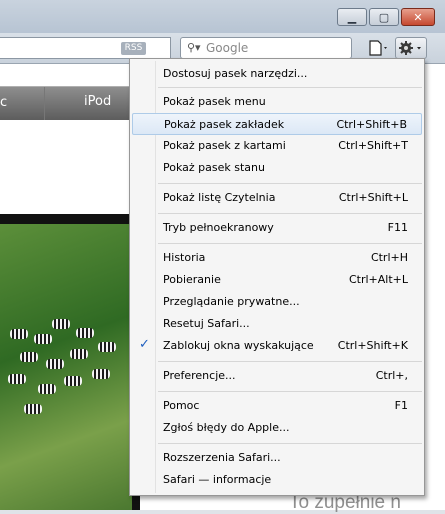 The width and height of the screenshot is (445, 514). I want to click on menu-item-downloads: Pobieranie Ctrl+Alt+L, so click(277, 280).